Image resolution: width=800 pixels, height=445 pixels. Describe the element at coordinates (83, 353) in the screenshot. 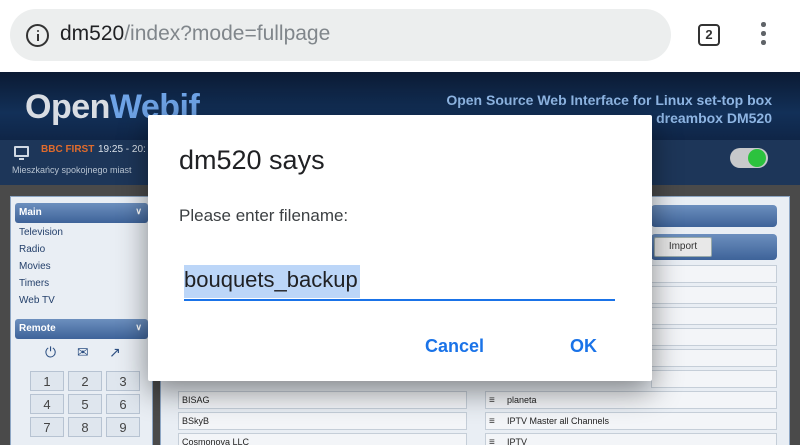

I see `mail-icon: ✉` at that location.